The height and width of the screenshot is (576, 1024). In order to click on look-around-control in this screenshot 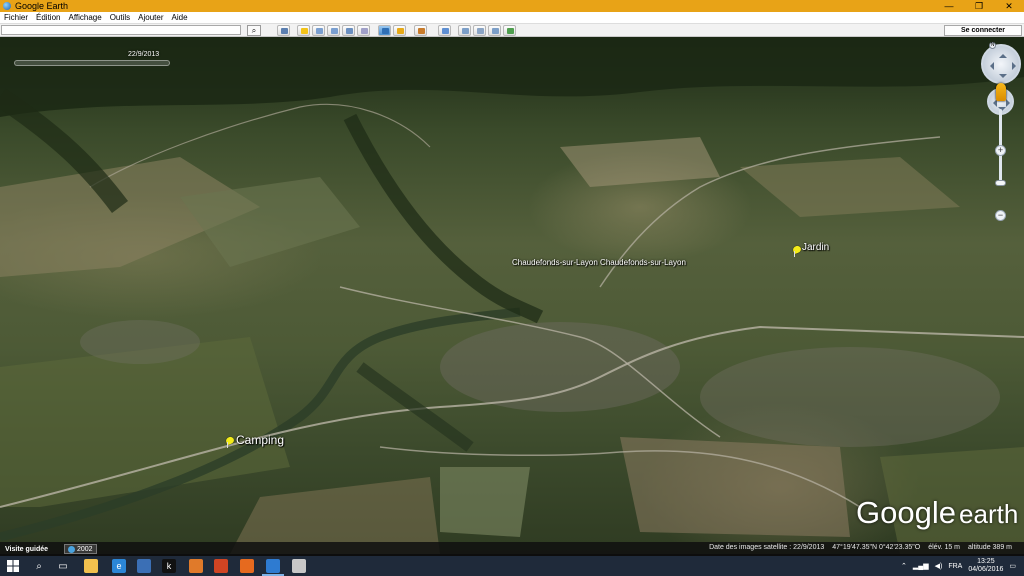, I will do `click(1001, 64)`.